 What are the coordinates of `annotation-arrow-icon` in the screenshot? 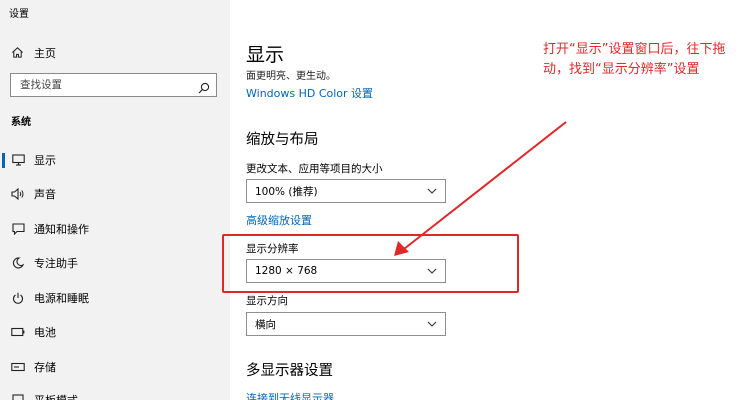 It's located at (480, 188).